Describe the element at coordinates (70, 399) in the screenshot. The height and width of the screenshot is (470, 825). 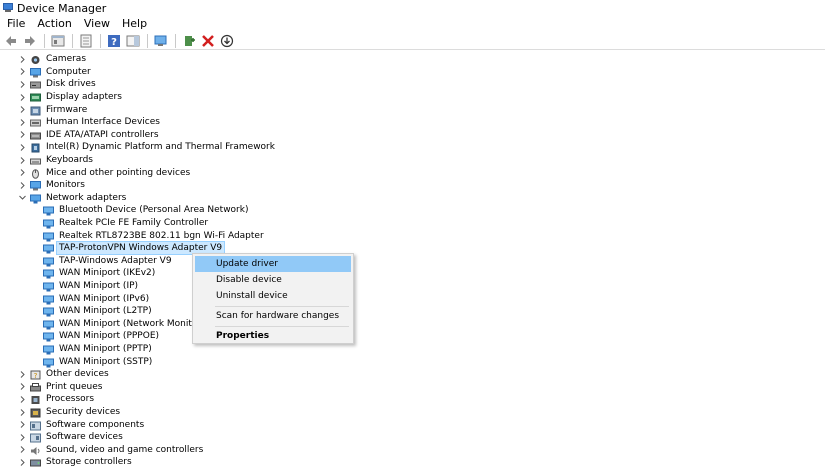
I see `tree-item-label: Processors` at that location.